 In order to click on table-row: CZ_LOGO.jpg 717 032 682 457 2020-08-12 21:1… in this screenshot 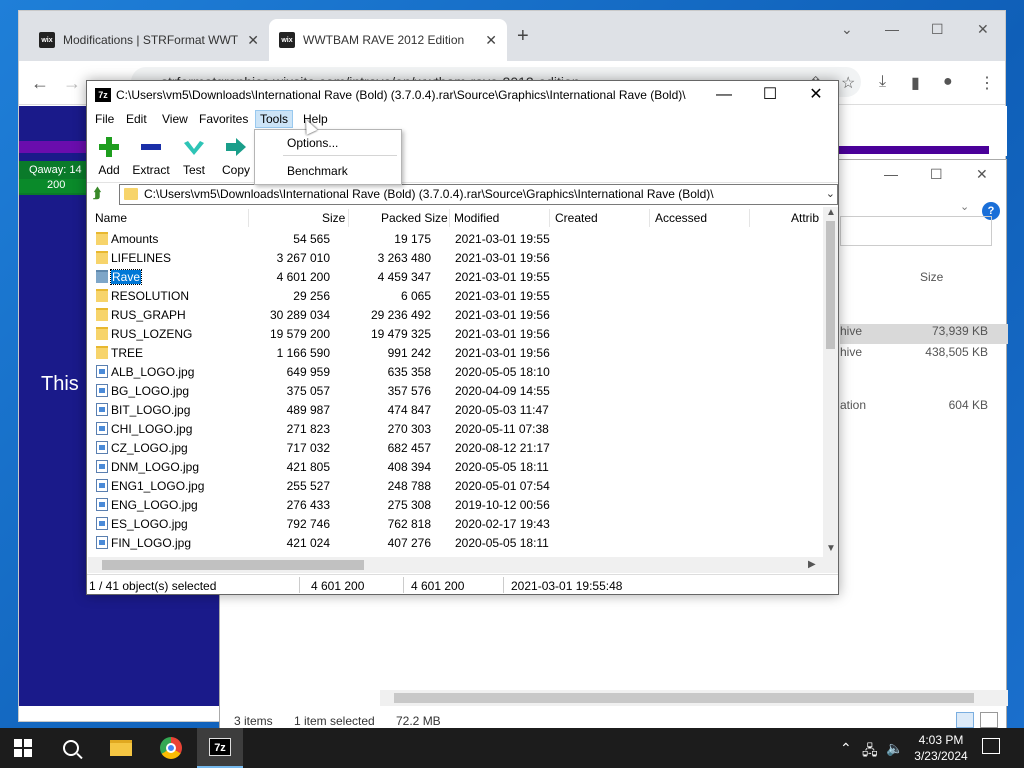, I will do `click(455, 447)`.